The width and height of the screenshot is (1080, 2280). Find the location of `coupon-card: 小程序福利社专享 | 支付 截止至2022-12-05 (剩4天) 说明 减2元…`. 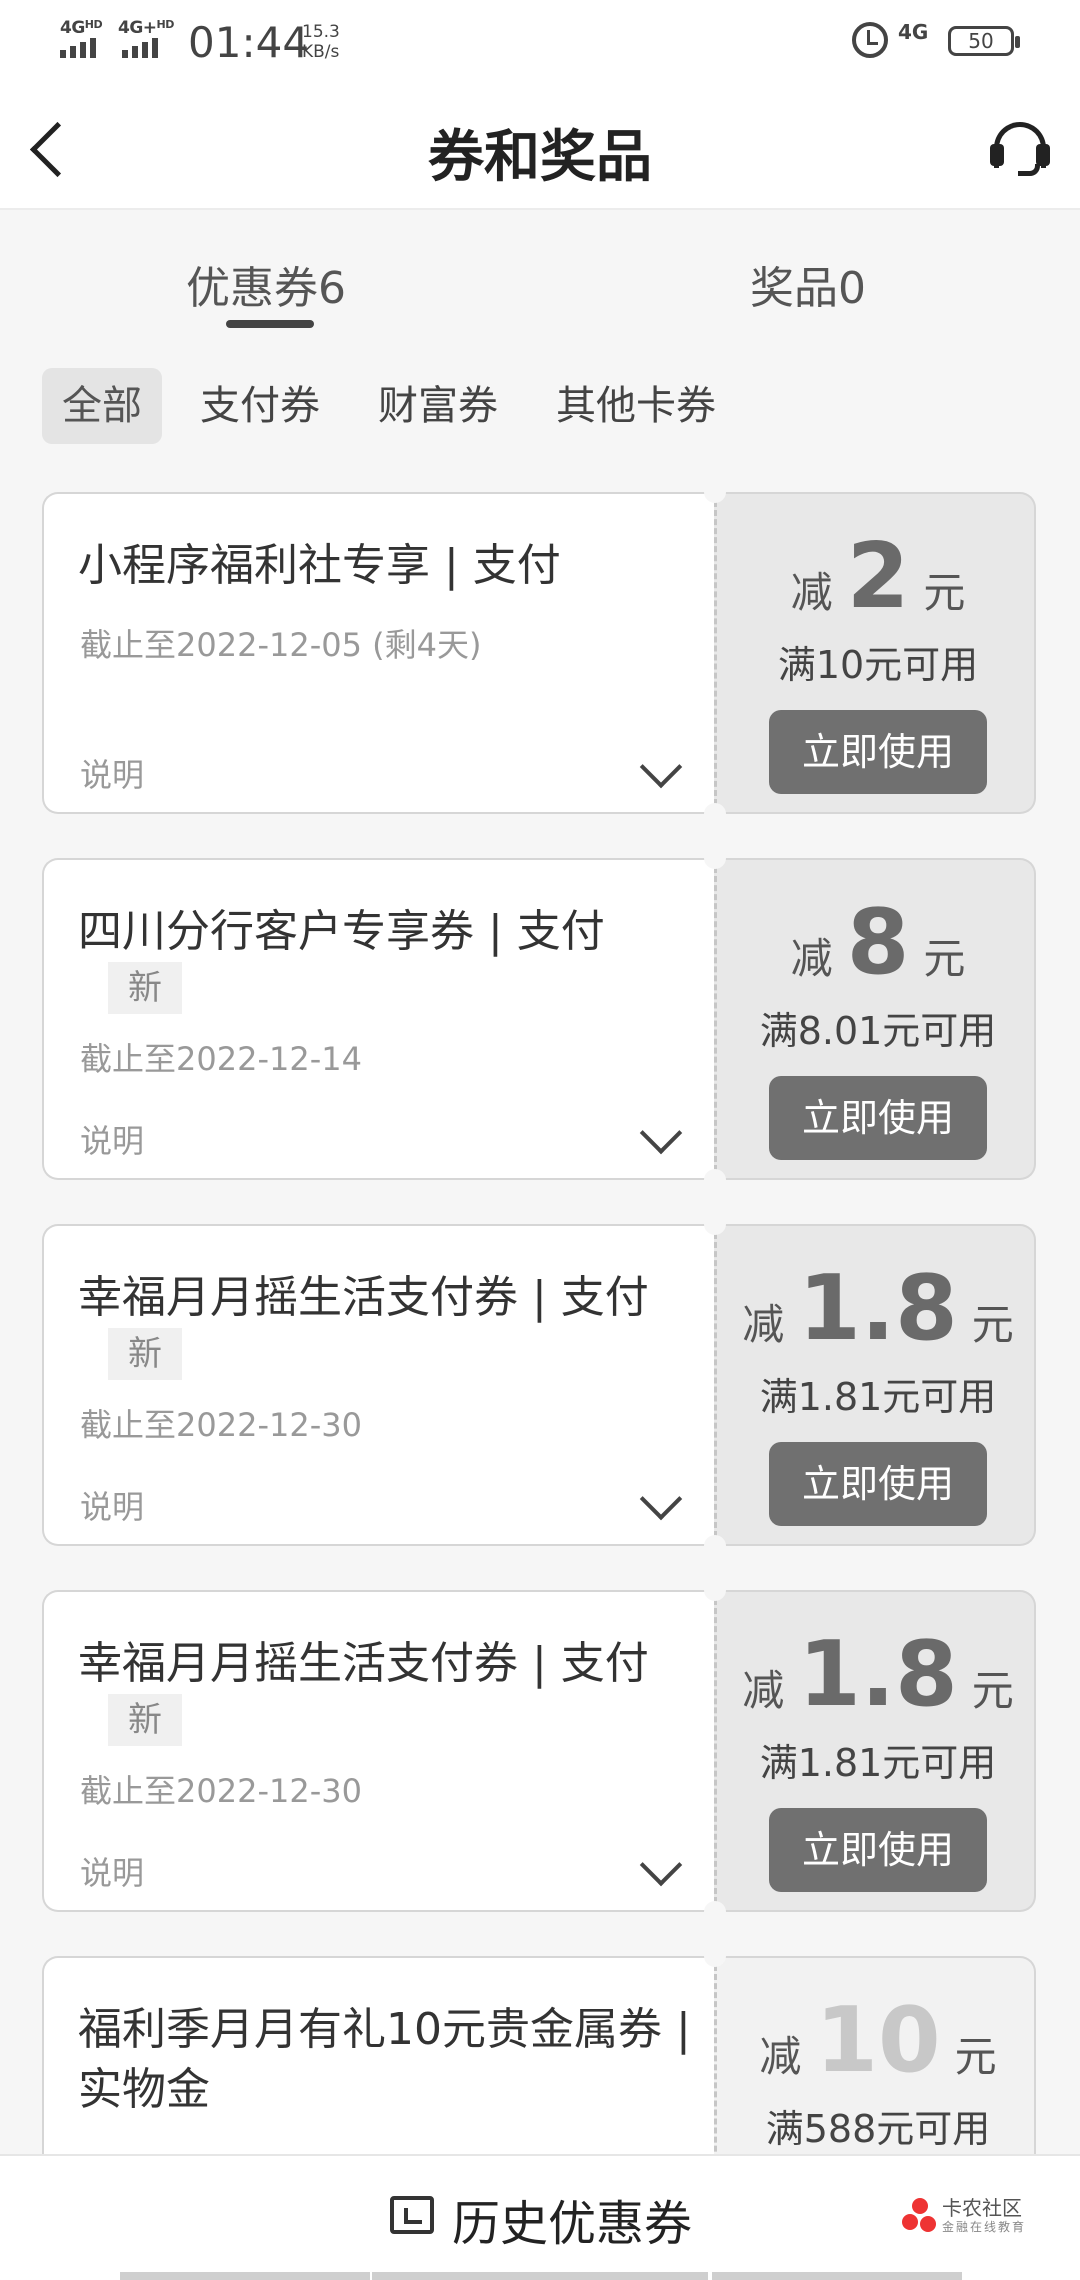

coupon-card: 小程序福利社专享 | 支付 截止至2022-12-05 (剩4天) 说明 减2元… is located at coordinates (539, 653).